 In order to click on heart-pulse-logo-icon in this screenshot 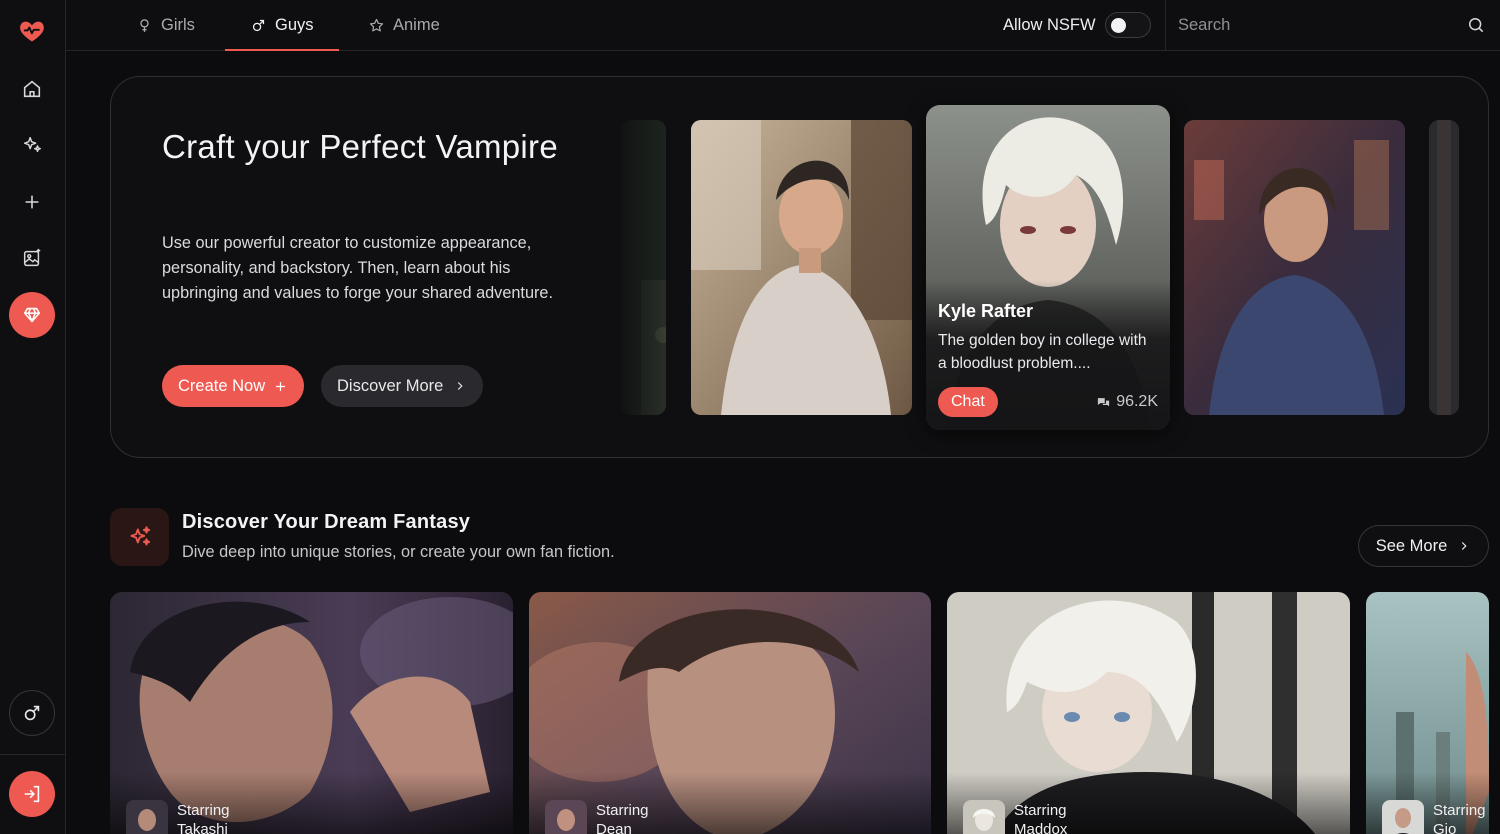, I will do `click(32, 31)`.